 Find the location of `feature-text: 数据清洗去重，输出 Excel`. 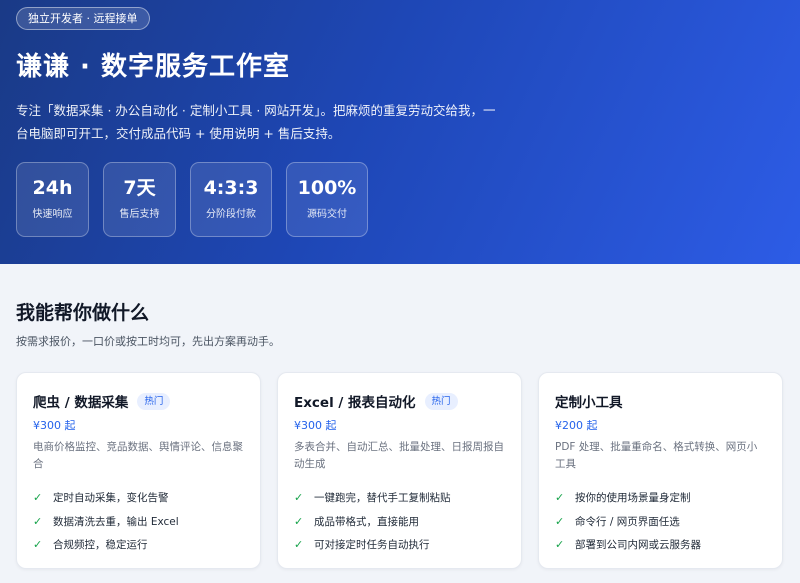

feature-text: 数据清洗去重，输出 Excel is located at coordinates (116, 521).